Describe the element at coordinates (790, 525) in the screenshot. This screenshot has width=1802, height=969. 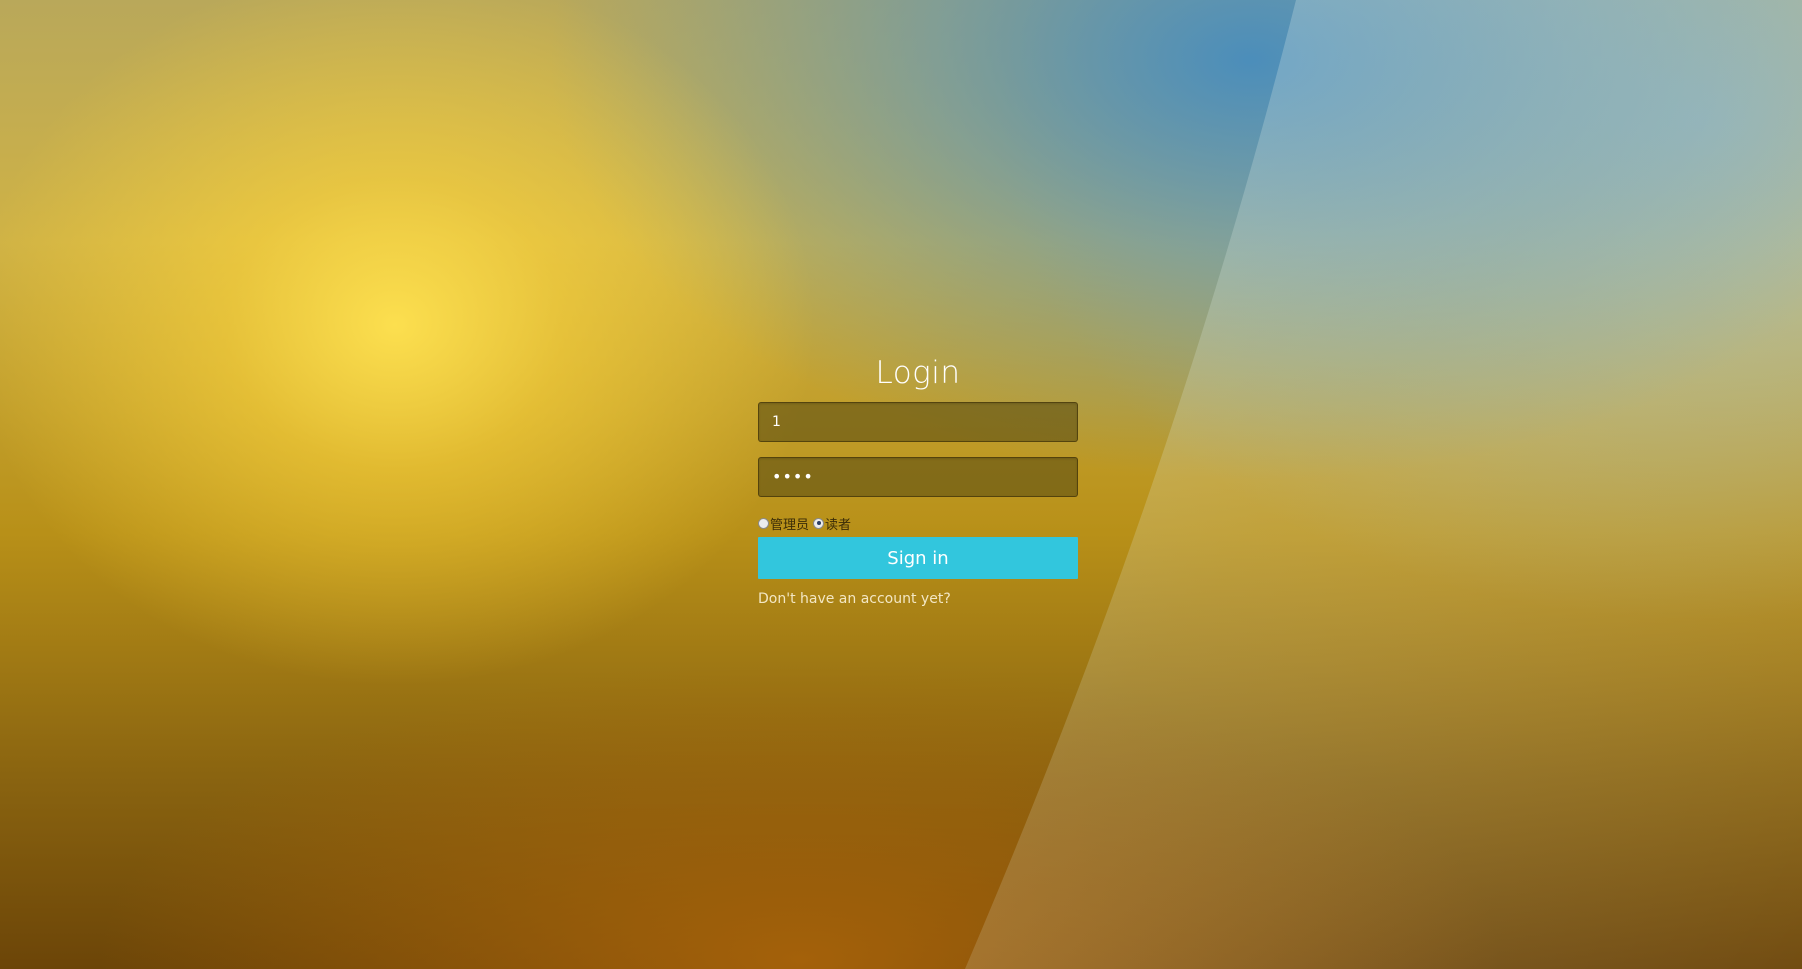
I see `role-label-admin: 管理员` at that location.